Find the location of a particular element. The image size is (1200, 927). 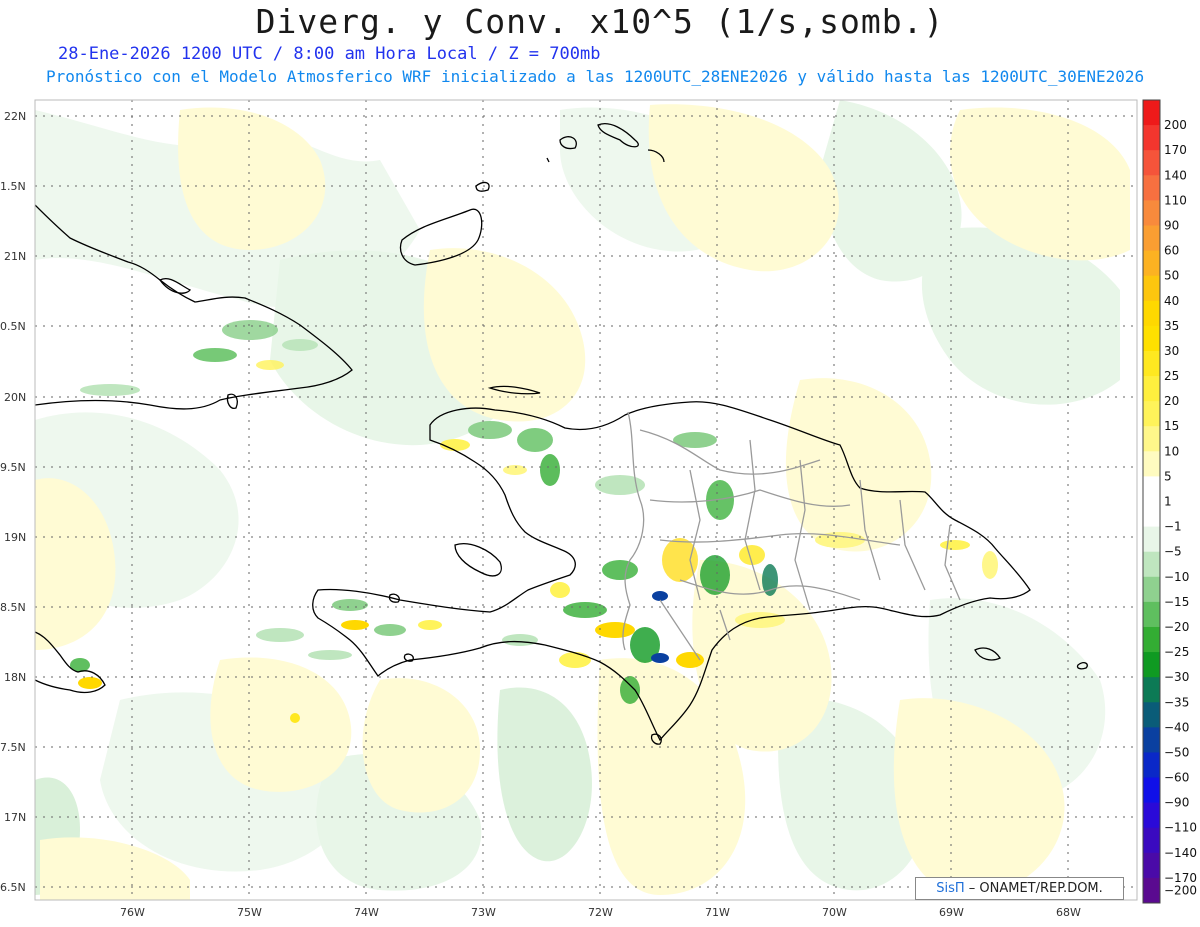

color-scale-label: −10 is located at coordinates (1176, 577).